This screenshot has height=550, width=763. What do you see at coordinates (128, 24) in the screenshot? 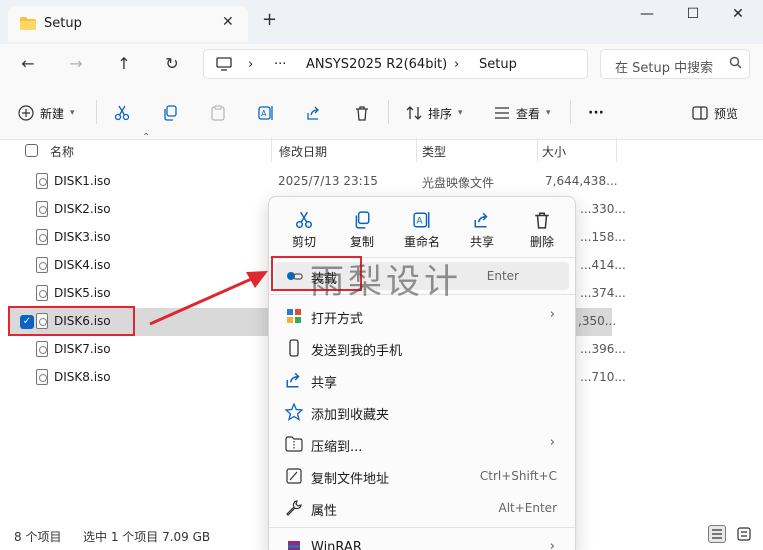
I see `tab-setup: Setup ✕` at bounding box center [128, 24].